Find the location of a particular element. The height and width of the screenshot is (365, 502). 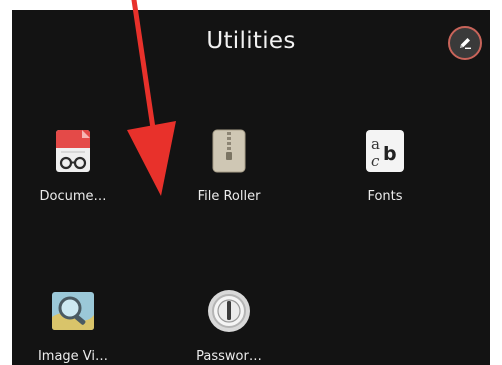

svg-text: c is located at coordinates (375, 161).